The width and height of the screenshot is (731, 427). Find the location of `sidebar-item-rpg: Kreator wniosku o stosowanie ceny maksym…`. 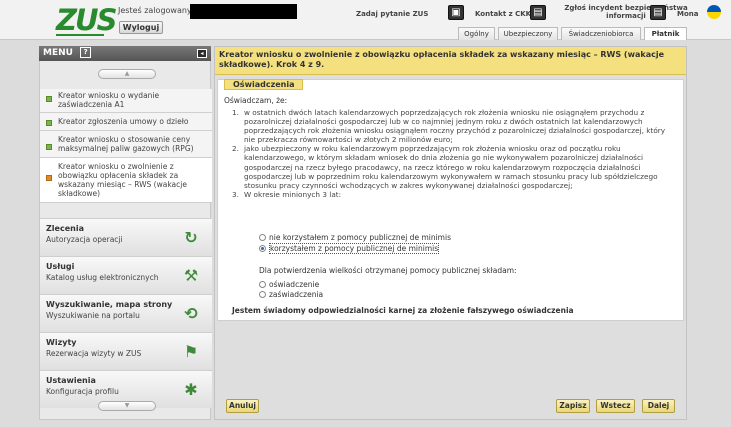

sidebar-item-rpg: Kreator wniosku o stosowanie ceny maksym… is located at coordinates (126, 144).